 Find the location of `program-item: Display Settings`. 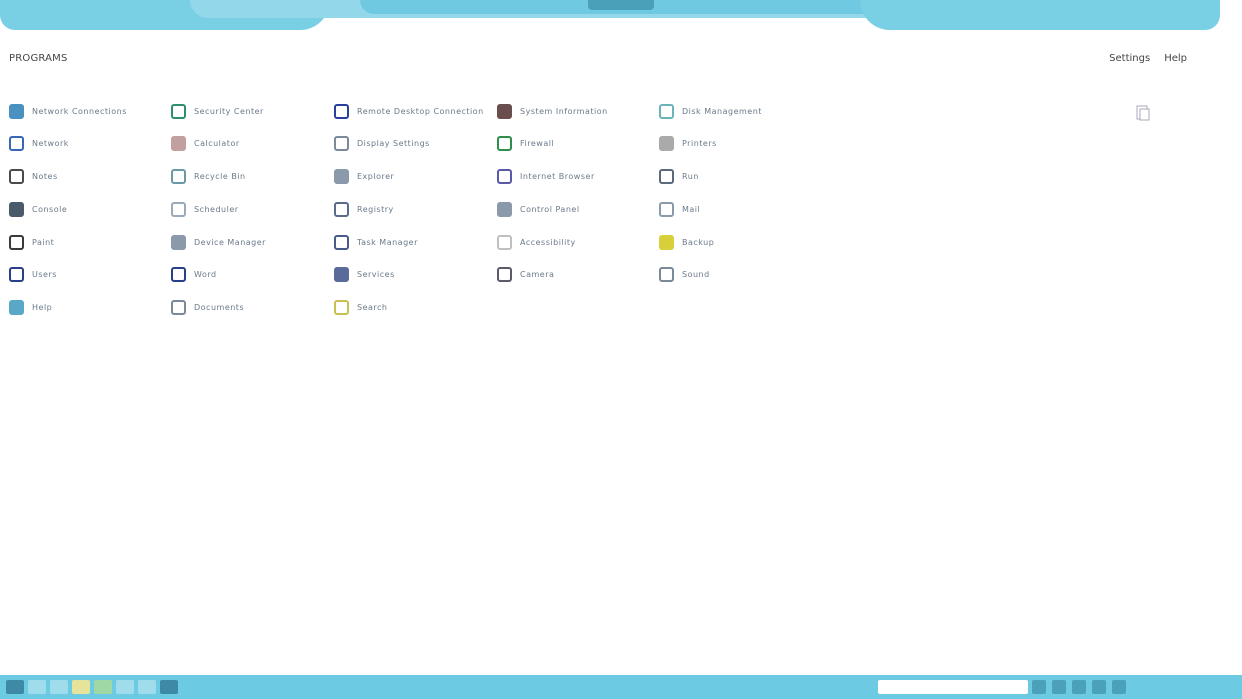

program-item: Display Settings is located at coordinates (415, 144).